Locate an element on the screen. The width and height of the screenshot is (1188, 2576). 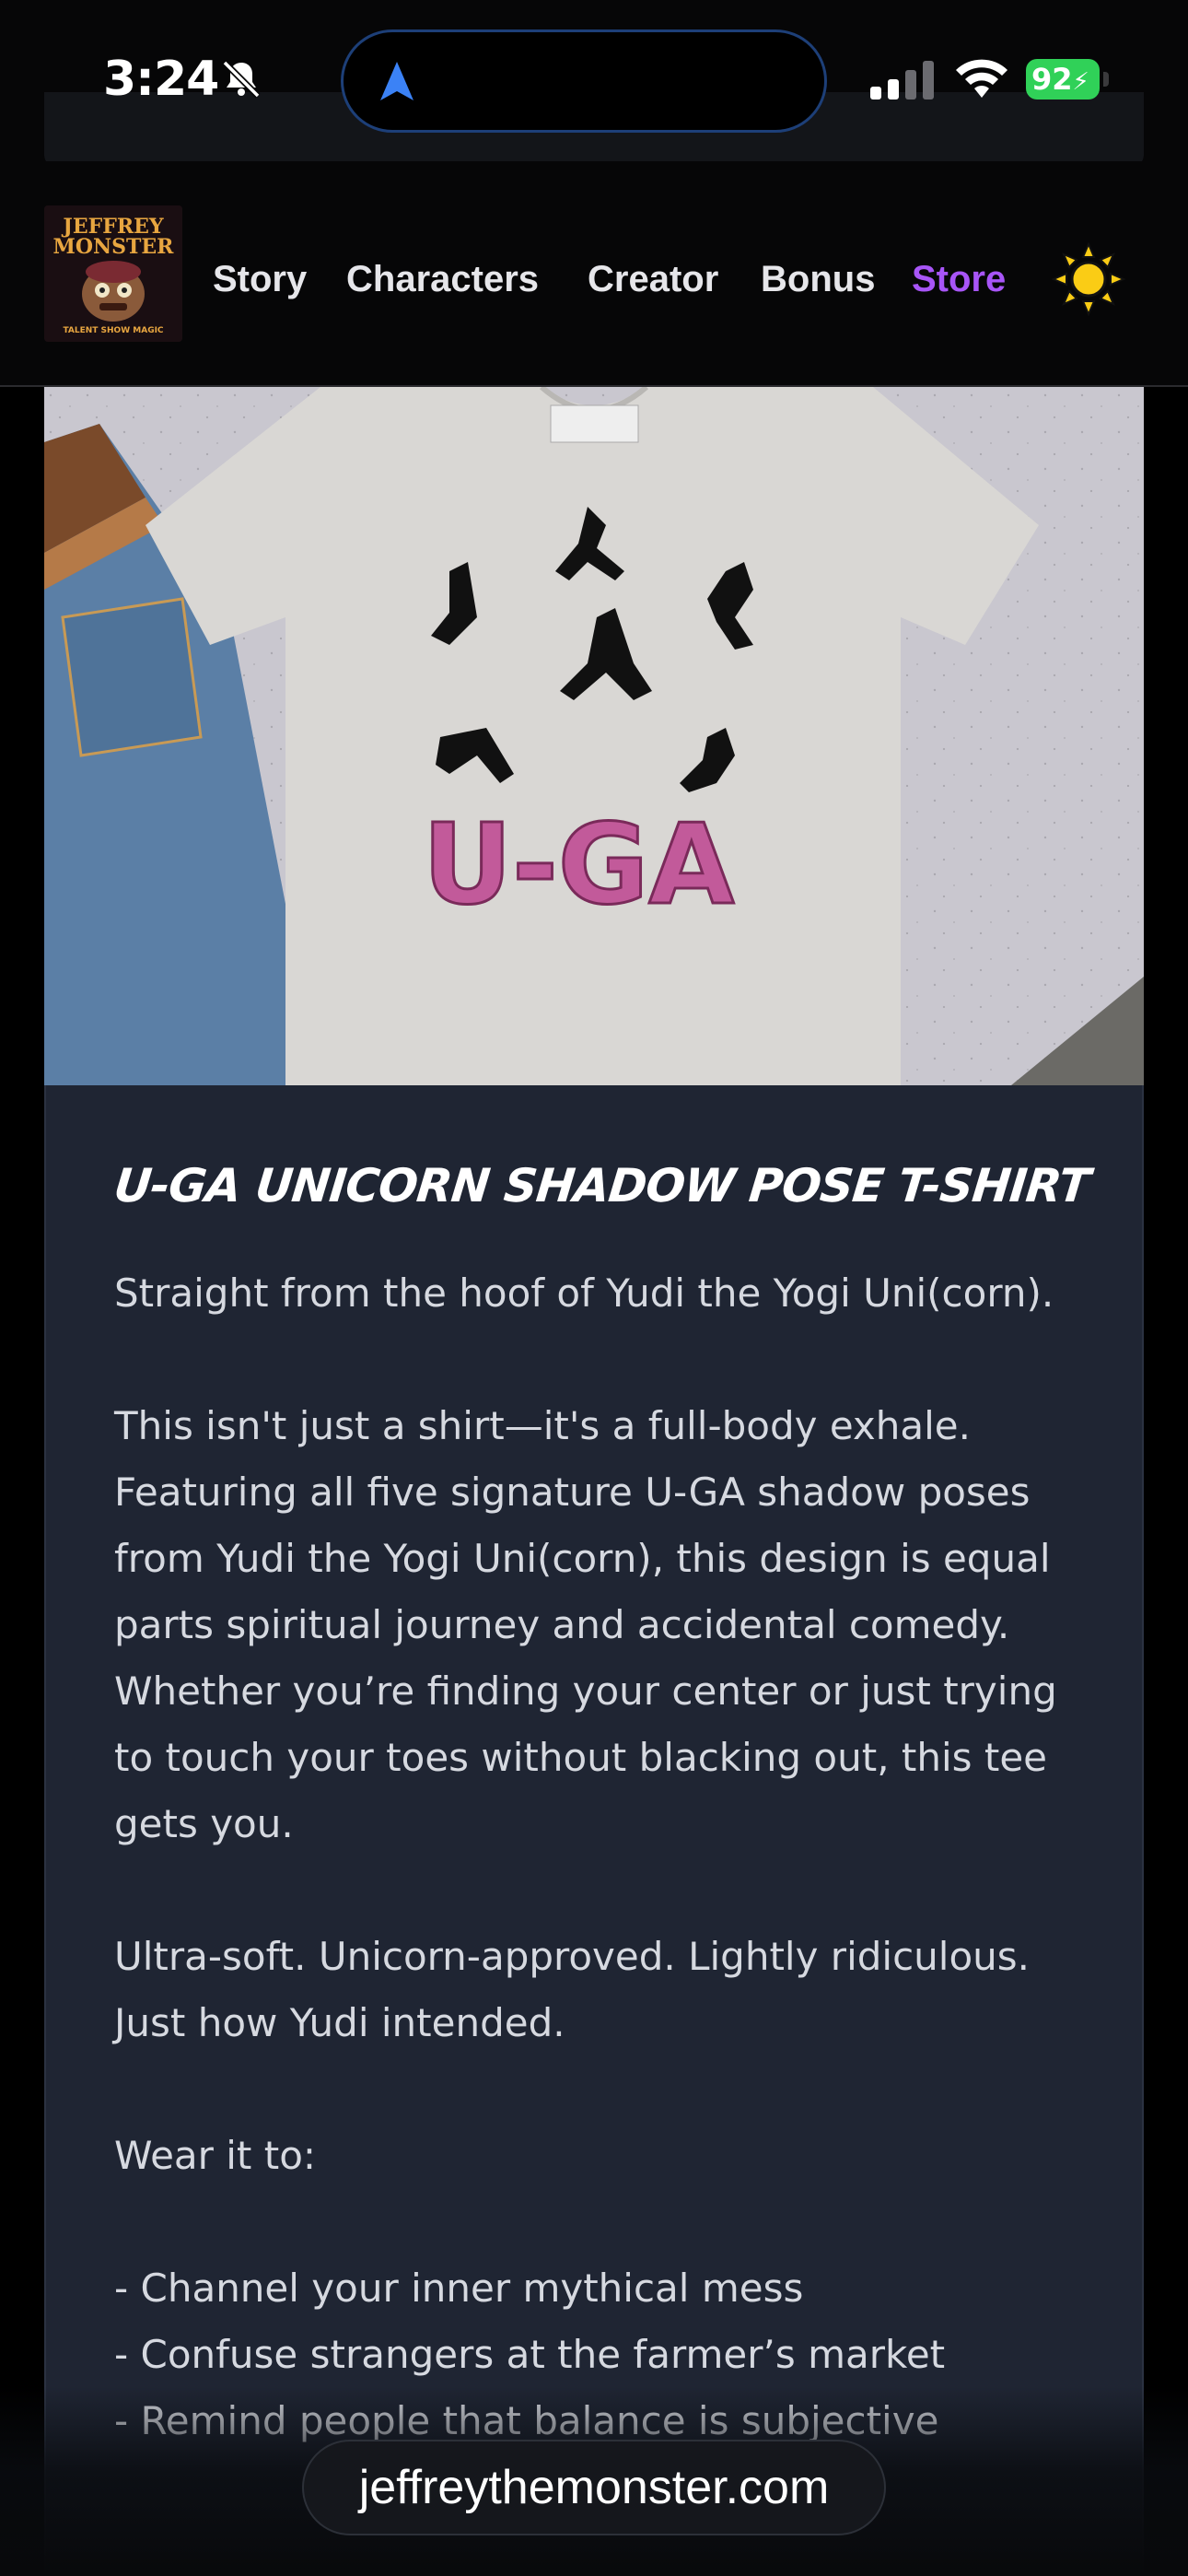
svg-text: TALENT SHOW MAGIC is located at coordinates (113, 331).